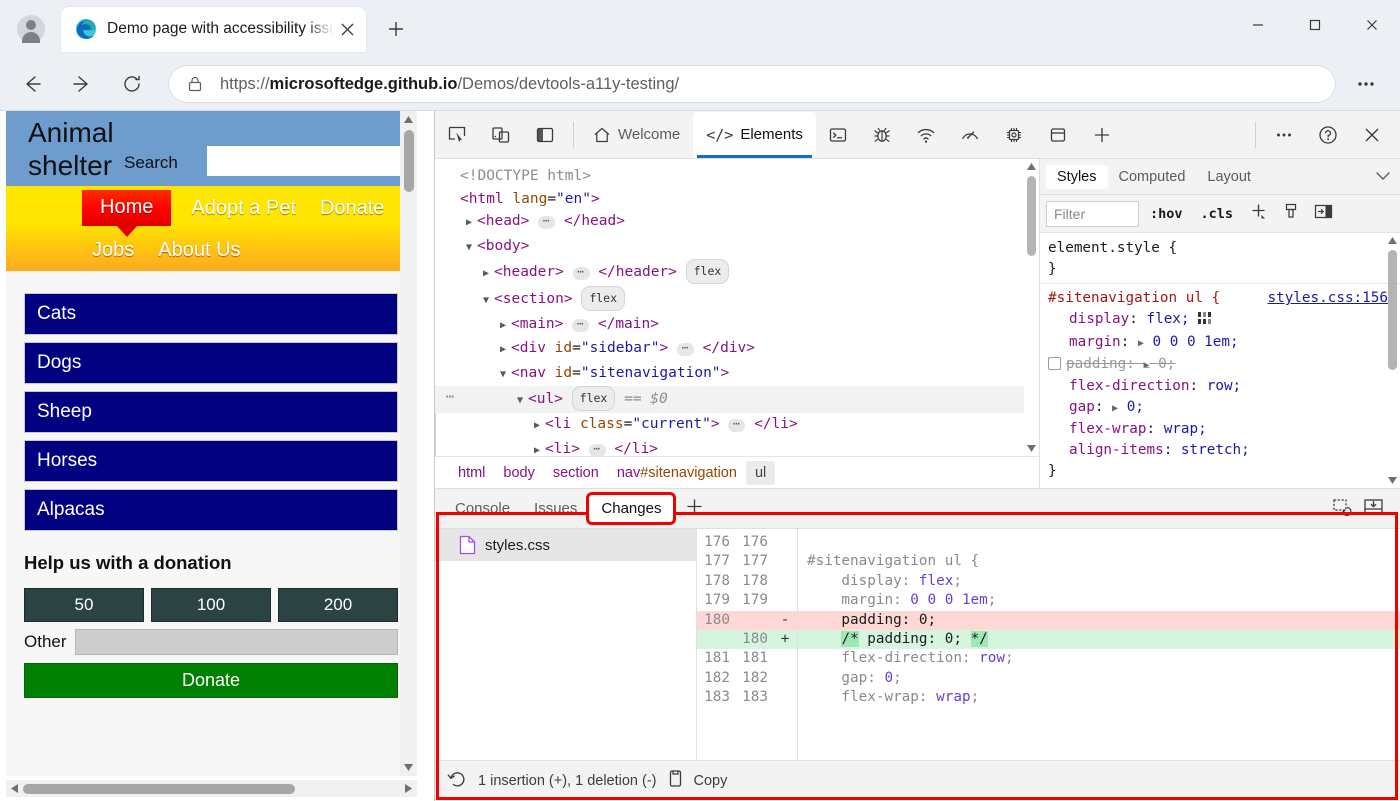  What do you see at coordinates (1096, 364) in the screenshot?
I see `css-property: padding` at bounding box center [1096, 364].